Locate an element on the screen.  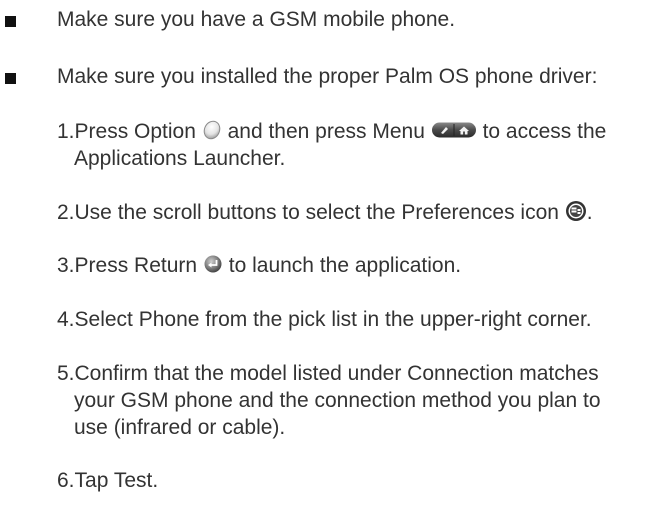
step-1-text-b: and then press Menu is located at coordinates (326, 131).